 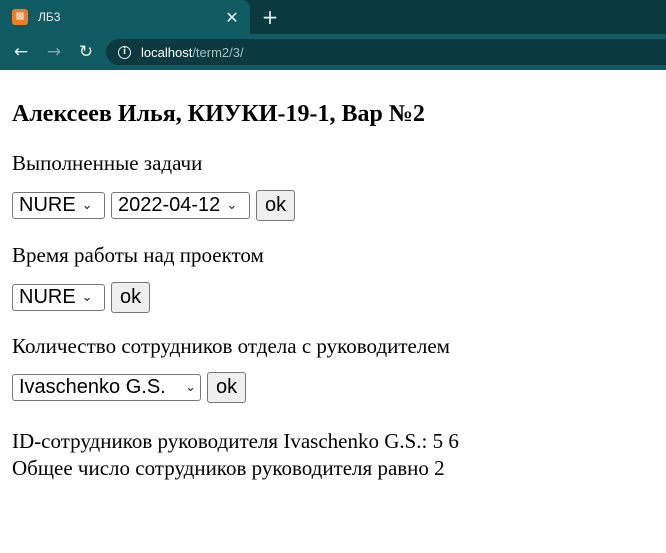 I want to click on project-time-select: NURE ⌄, so click(x=58, y=297).